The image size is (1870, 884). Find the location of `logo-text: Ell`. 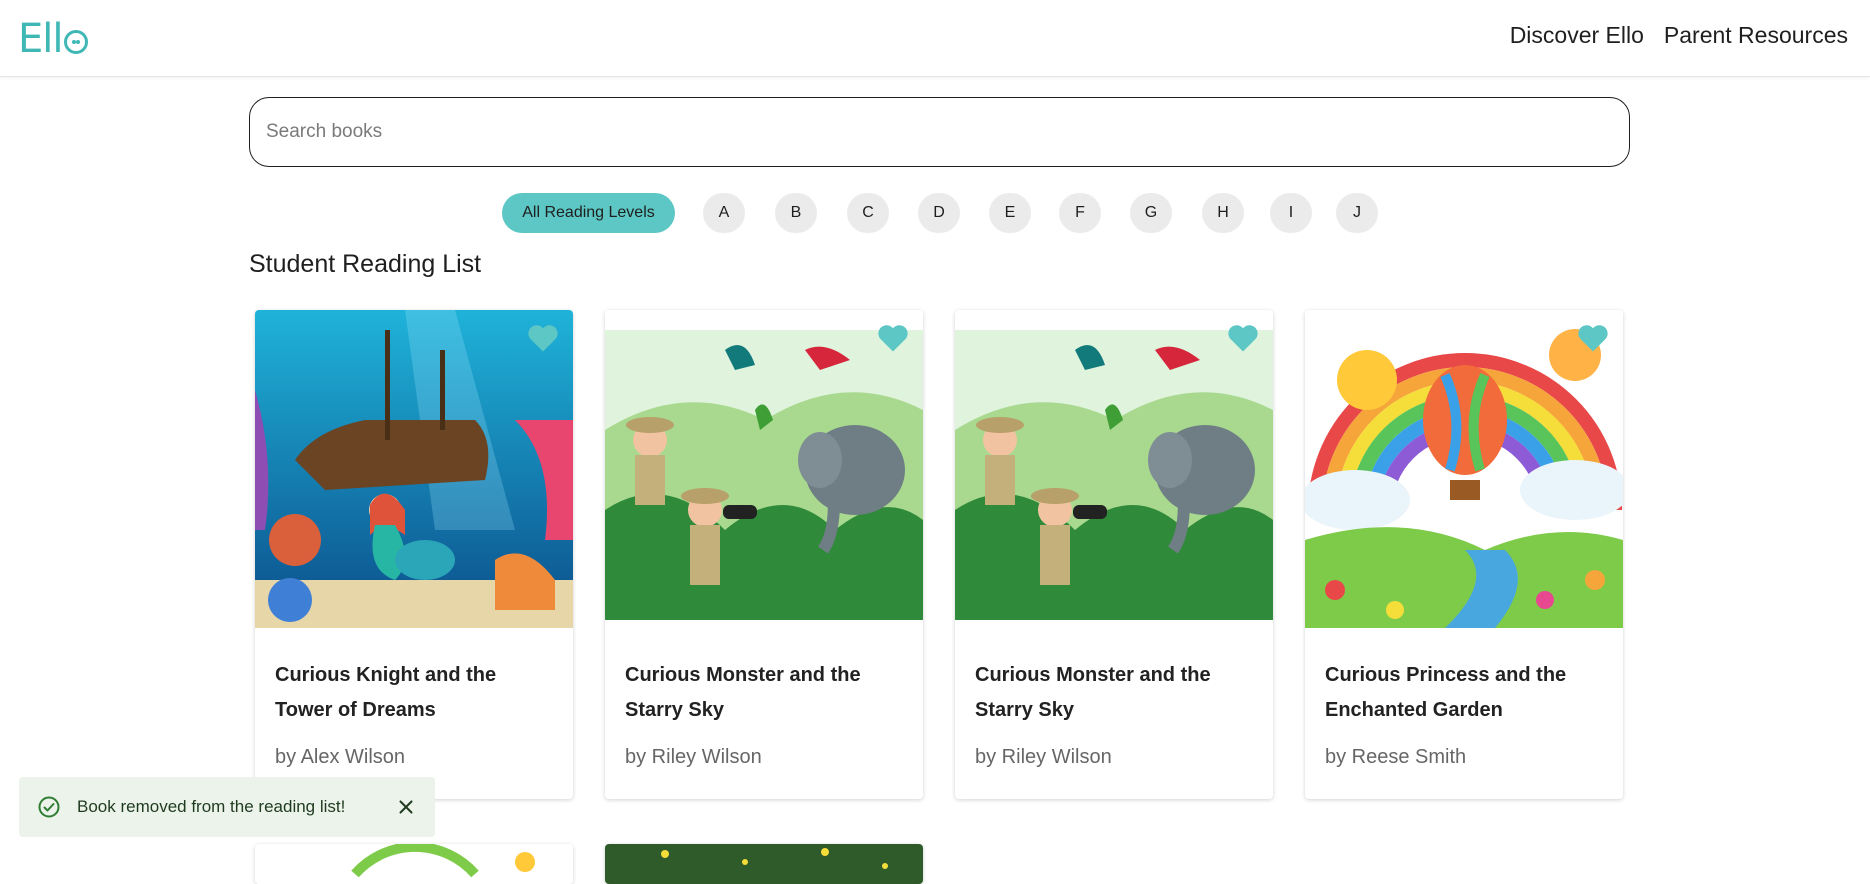

logo-text: Ell is located at coordinates (40, 39).